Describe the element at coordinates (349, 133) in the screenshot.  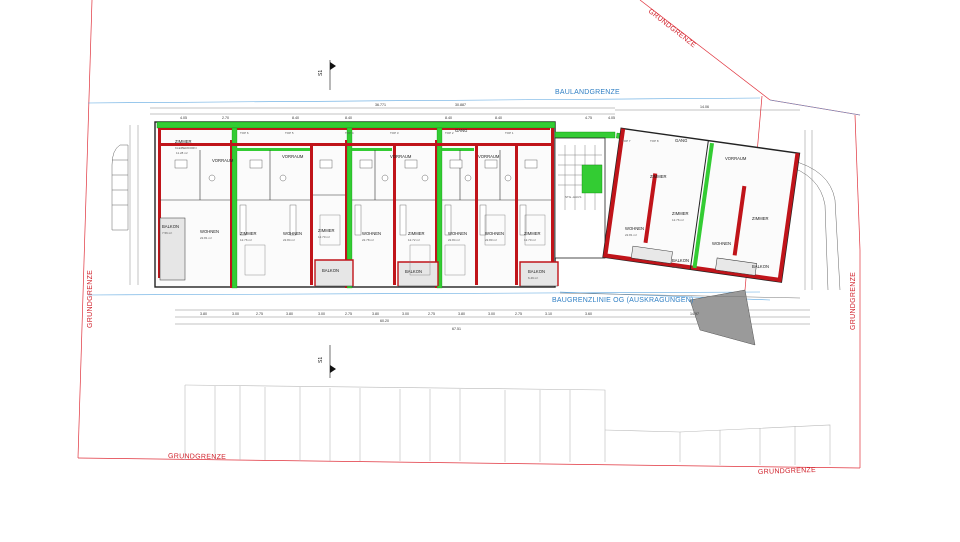
I see `top-label: TOP 4` at that location.